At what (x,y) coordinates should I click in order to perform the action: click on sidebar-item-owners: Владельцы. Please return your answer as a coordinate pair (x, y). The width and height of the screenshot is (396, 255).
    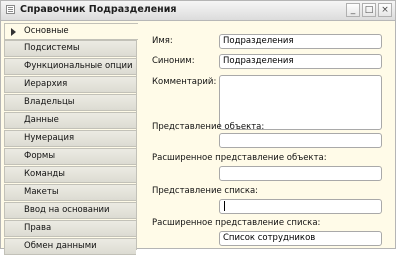
    Looking at the image, I should click on (70, 102).